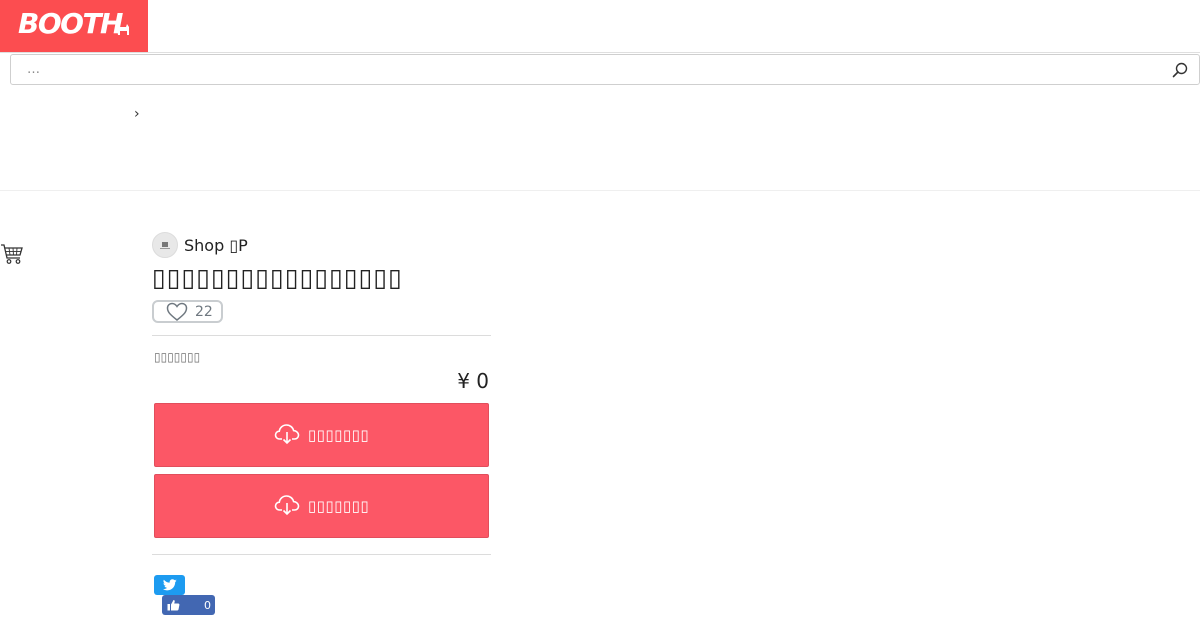  I want to click on shop-link: Shop ▯P, so click(200, 245).